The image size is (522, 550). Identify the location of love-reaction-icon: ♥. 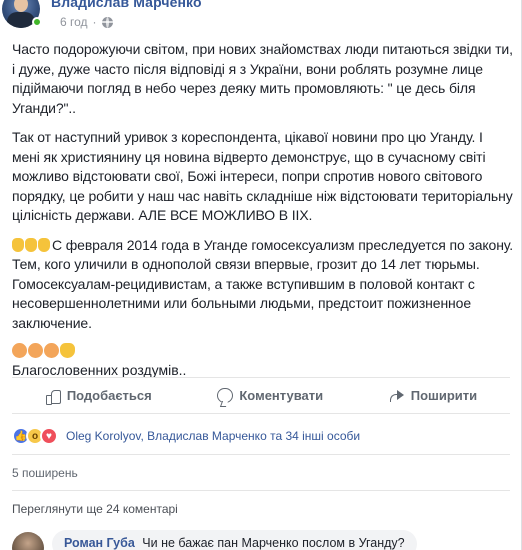
(49, 436).